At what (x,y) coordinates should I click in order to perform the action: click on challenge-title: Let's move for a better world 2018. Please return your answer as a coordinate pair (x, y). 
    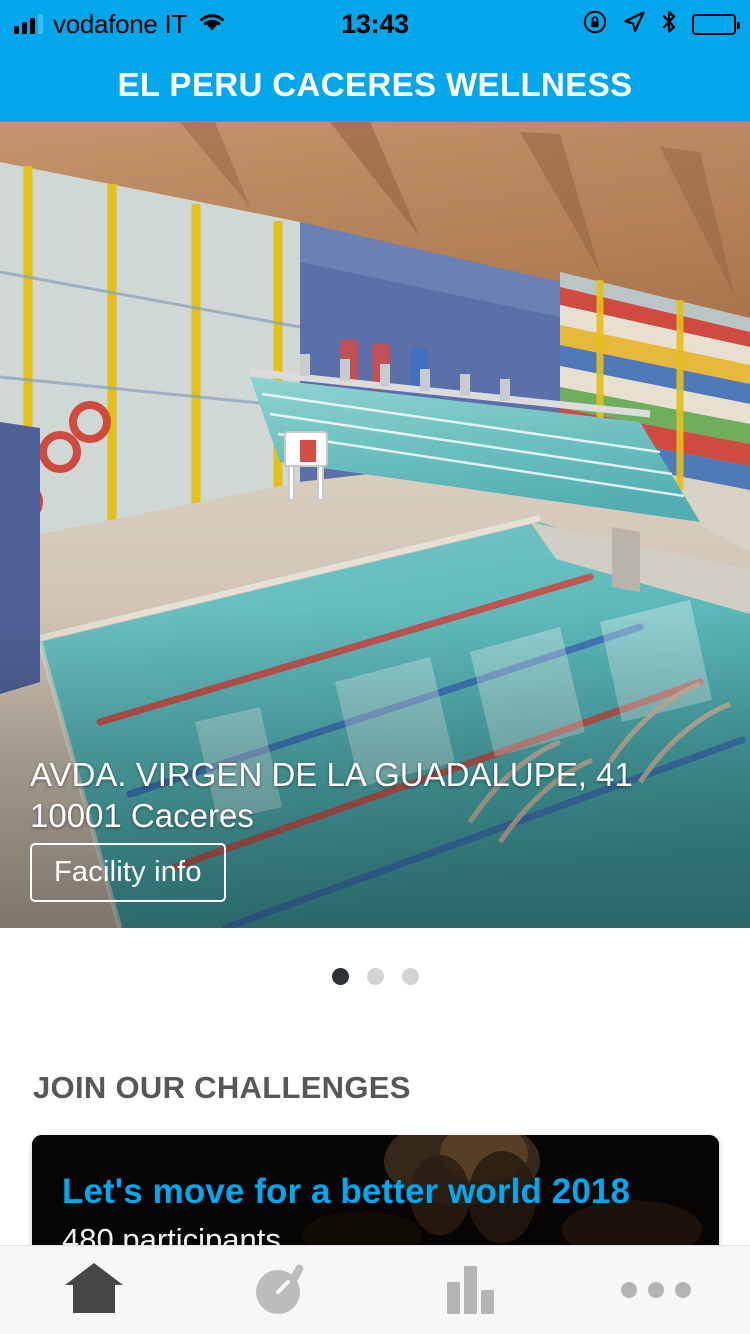
    Looking at the image, I should click on (346, 1191).